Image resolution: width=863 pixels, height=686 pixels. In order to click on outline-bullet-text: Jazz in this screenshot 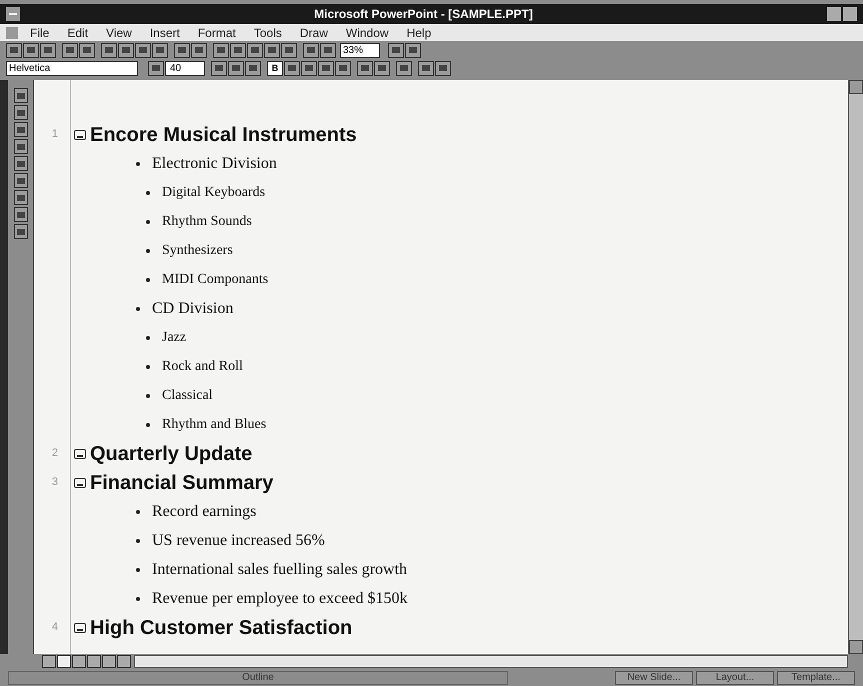, I will do `click(174, 338)`.